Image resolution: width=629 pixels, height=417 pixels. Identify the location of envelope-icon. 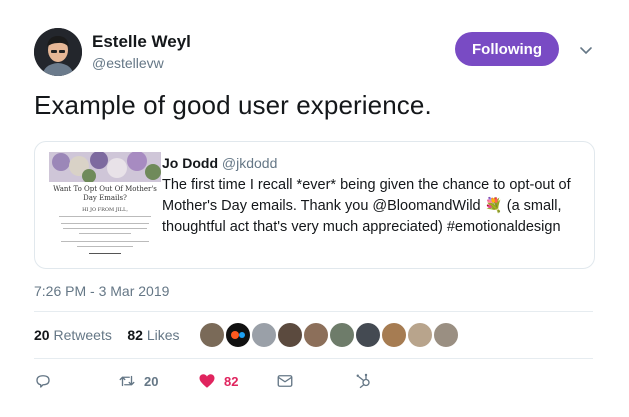
(285, 381).